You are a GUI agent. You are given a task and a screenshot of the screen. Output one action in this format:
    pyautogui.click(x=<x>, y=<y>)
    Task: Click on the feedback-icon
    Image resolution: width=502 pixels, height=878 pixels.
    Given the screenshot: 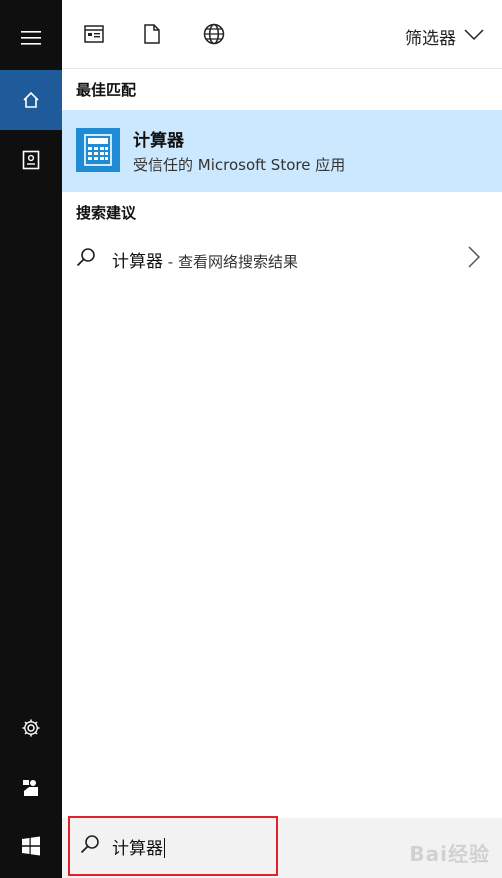 What is the action you would take?
    pyautogui.click(x=31, y=788)
    